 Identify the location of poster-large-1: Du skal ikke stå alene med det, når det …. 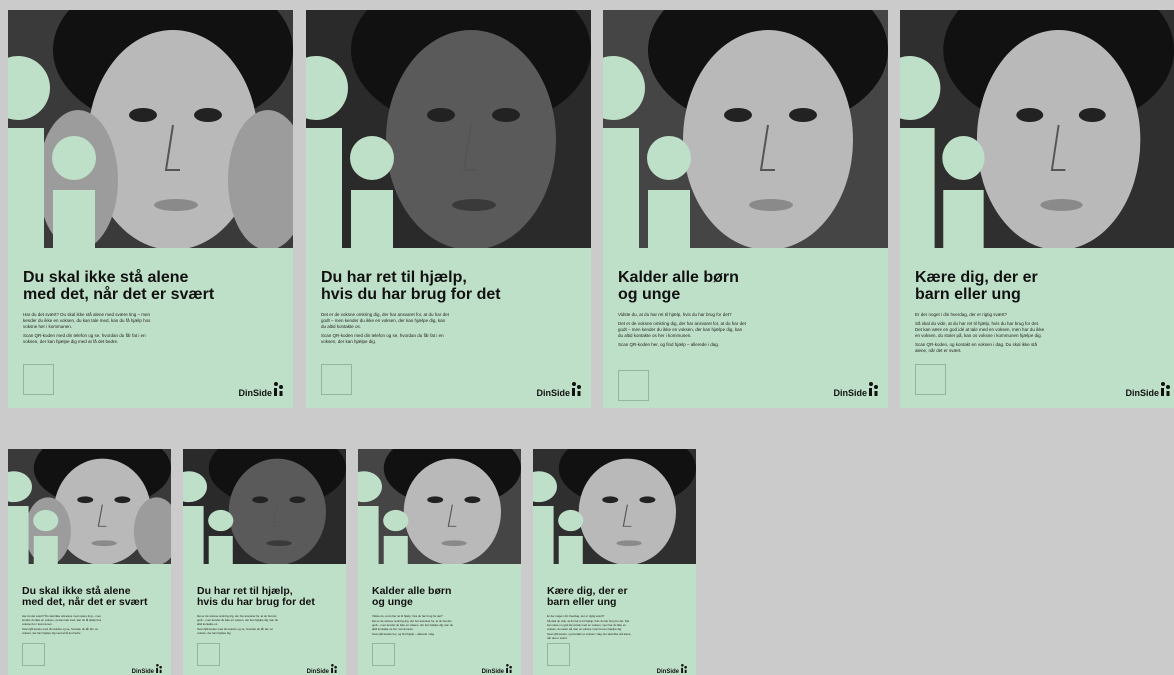
(150, 209).